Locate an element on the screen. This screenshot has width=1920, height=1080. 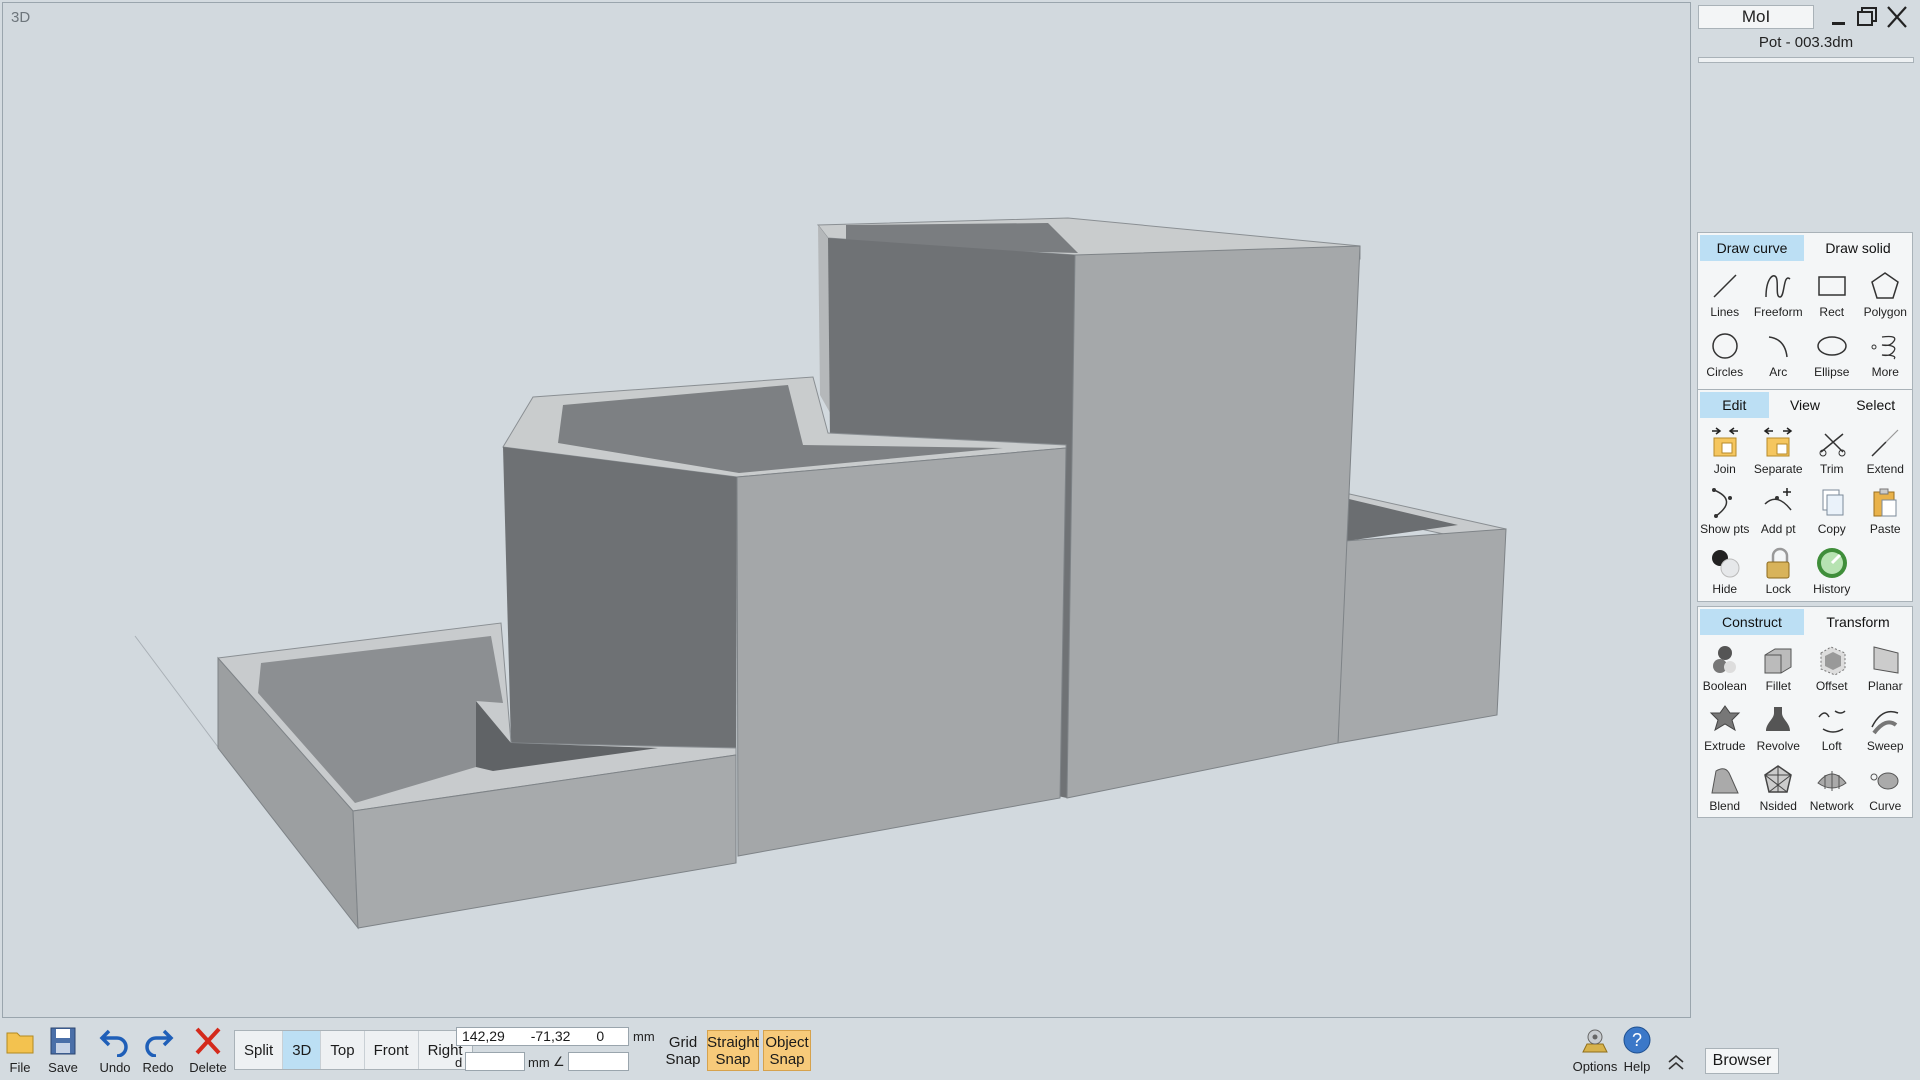
redo-button: Redo is located at coordinates (158, 1052).